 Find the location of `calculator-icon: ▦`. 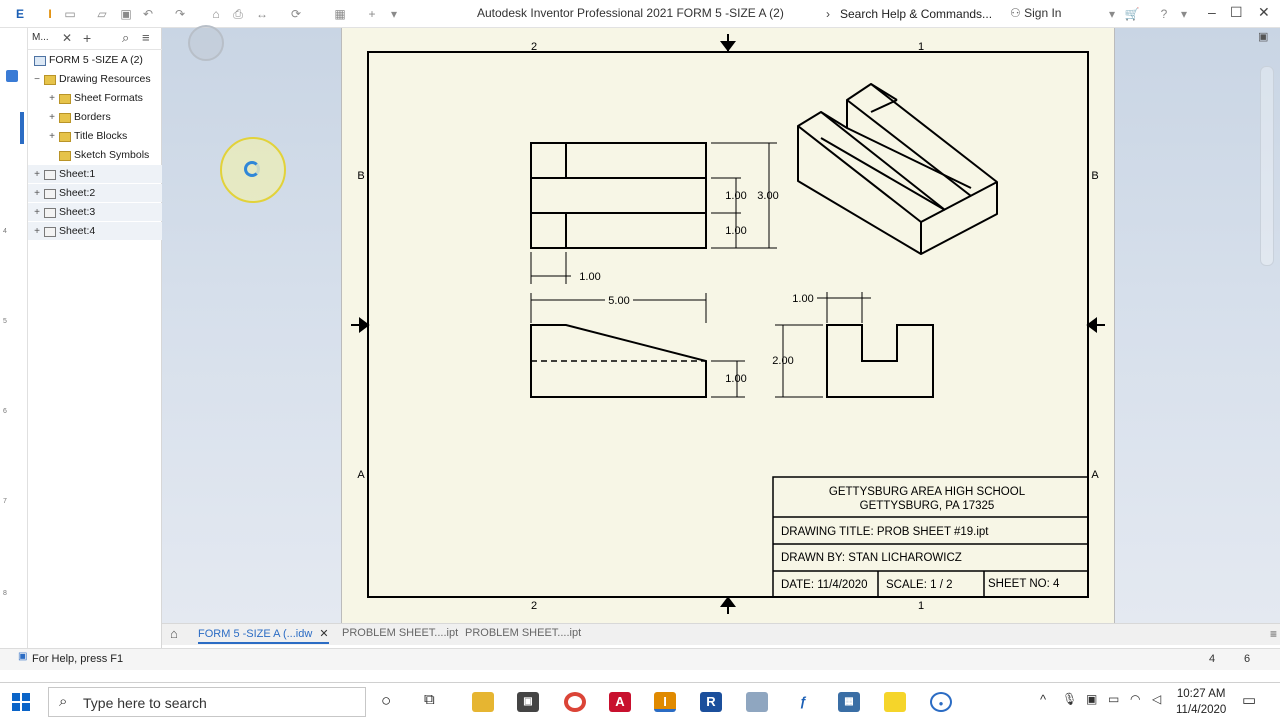

calculator-icon: ▦ is located at coordinates (849, 702).